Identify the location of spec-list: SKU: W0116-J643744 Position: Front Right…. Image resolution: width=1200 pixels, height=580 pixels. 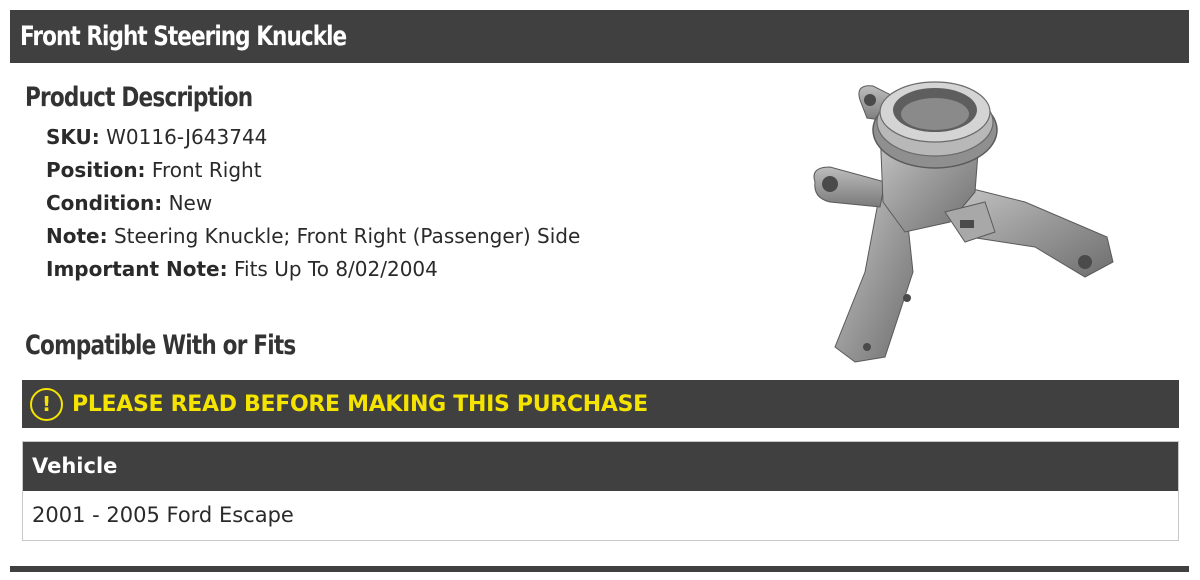
(313, 203).